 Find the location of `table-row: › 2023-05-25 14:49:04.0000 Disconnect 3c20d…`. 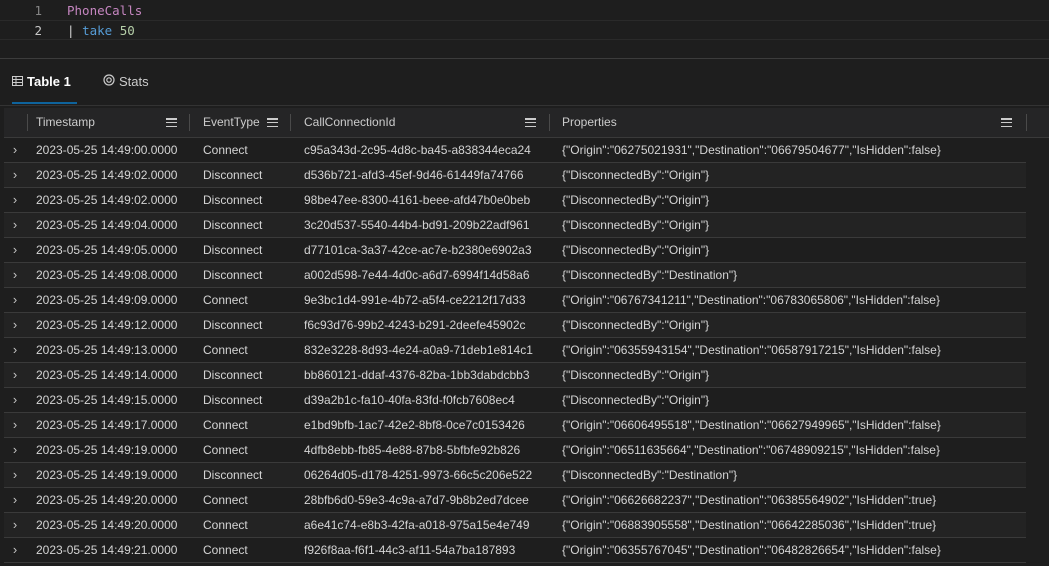

table-row: › 2023-05-25 14:49:04.0000 Disconnect 3c20d… is located at coordinates (515, 225).